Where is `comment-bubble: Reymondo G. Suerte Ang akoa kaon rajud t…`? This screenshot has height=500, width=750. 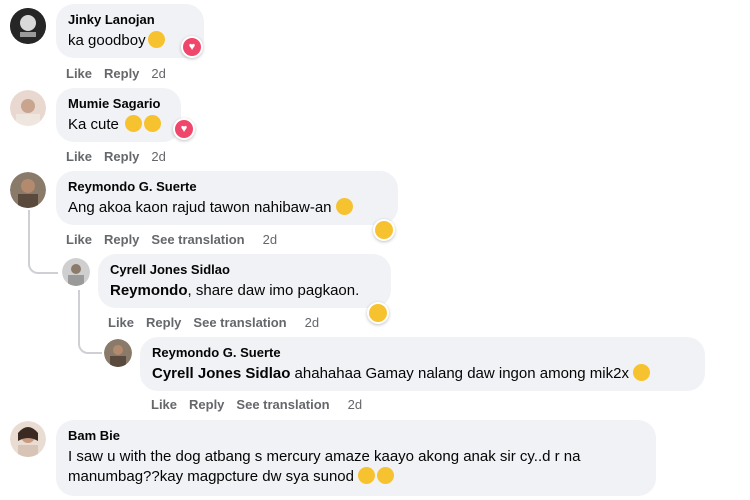 comment-bubble: Reymondo G. Suerte Ang akoa kaon rajud t… is located at coordinates (227, 198).